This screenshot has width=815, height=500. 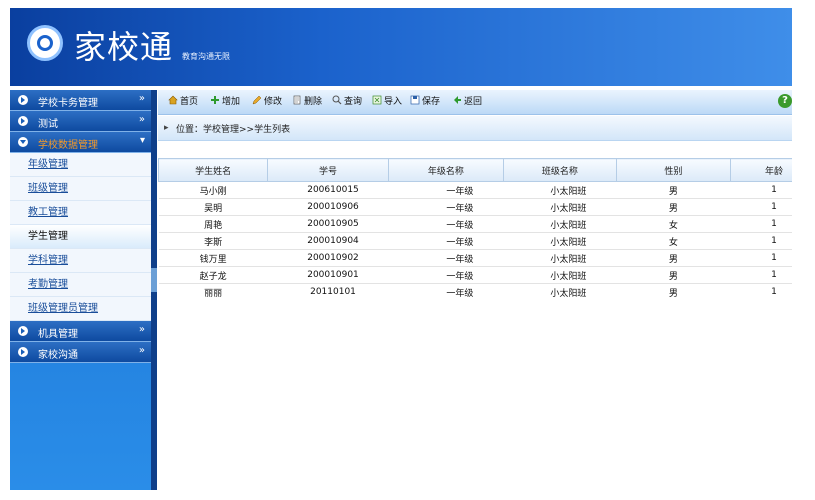 I want to click on sidebar-item-attendance: 考勤管理, so click(x=80, y=285).